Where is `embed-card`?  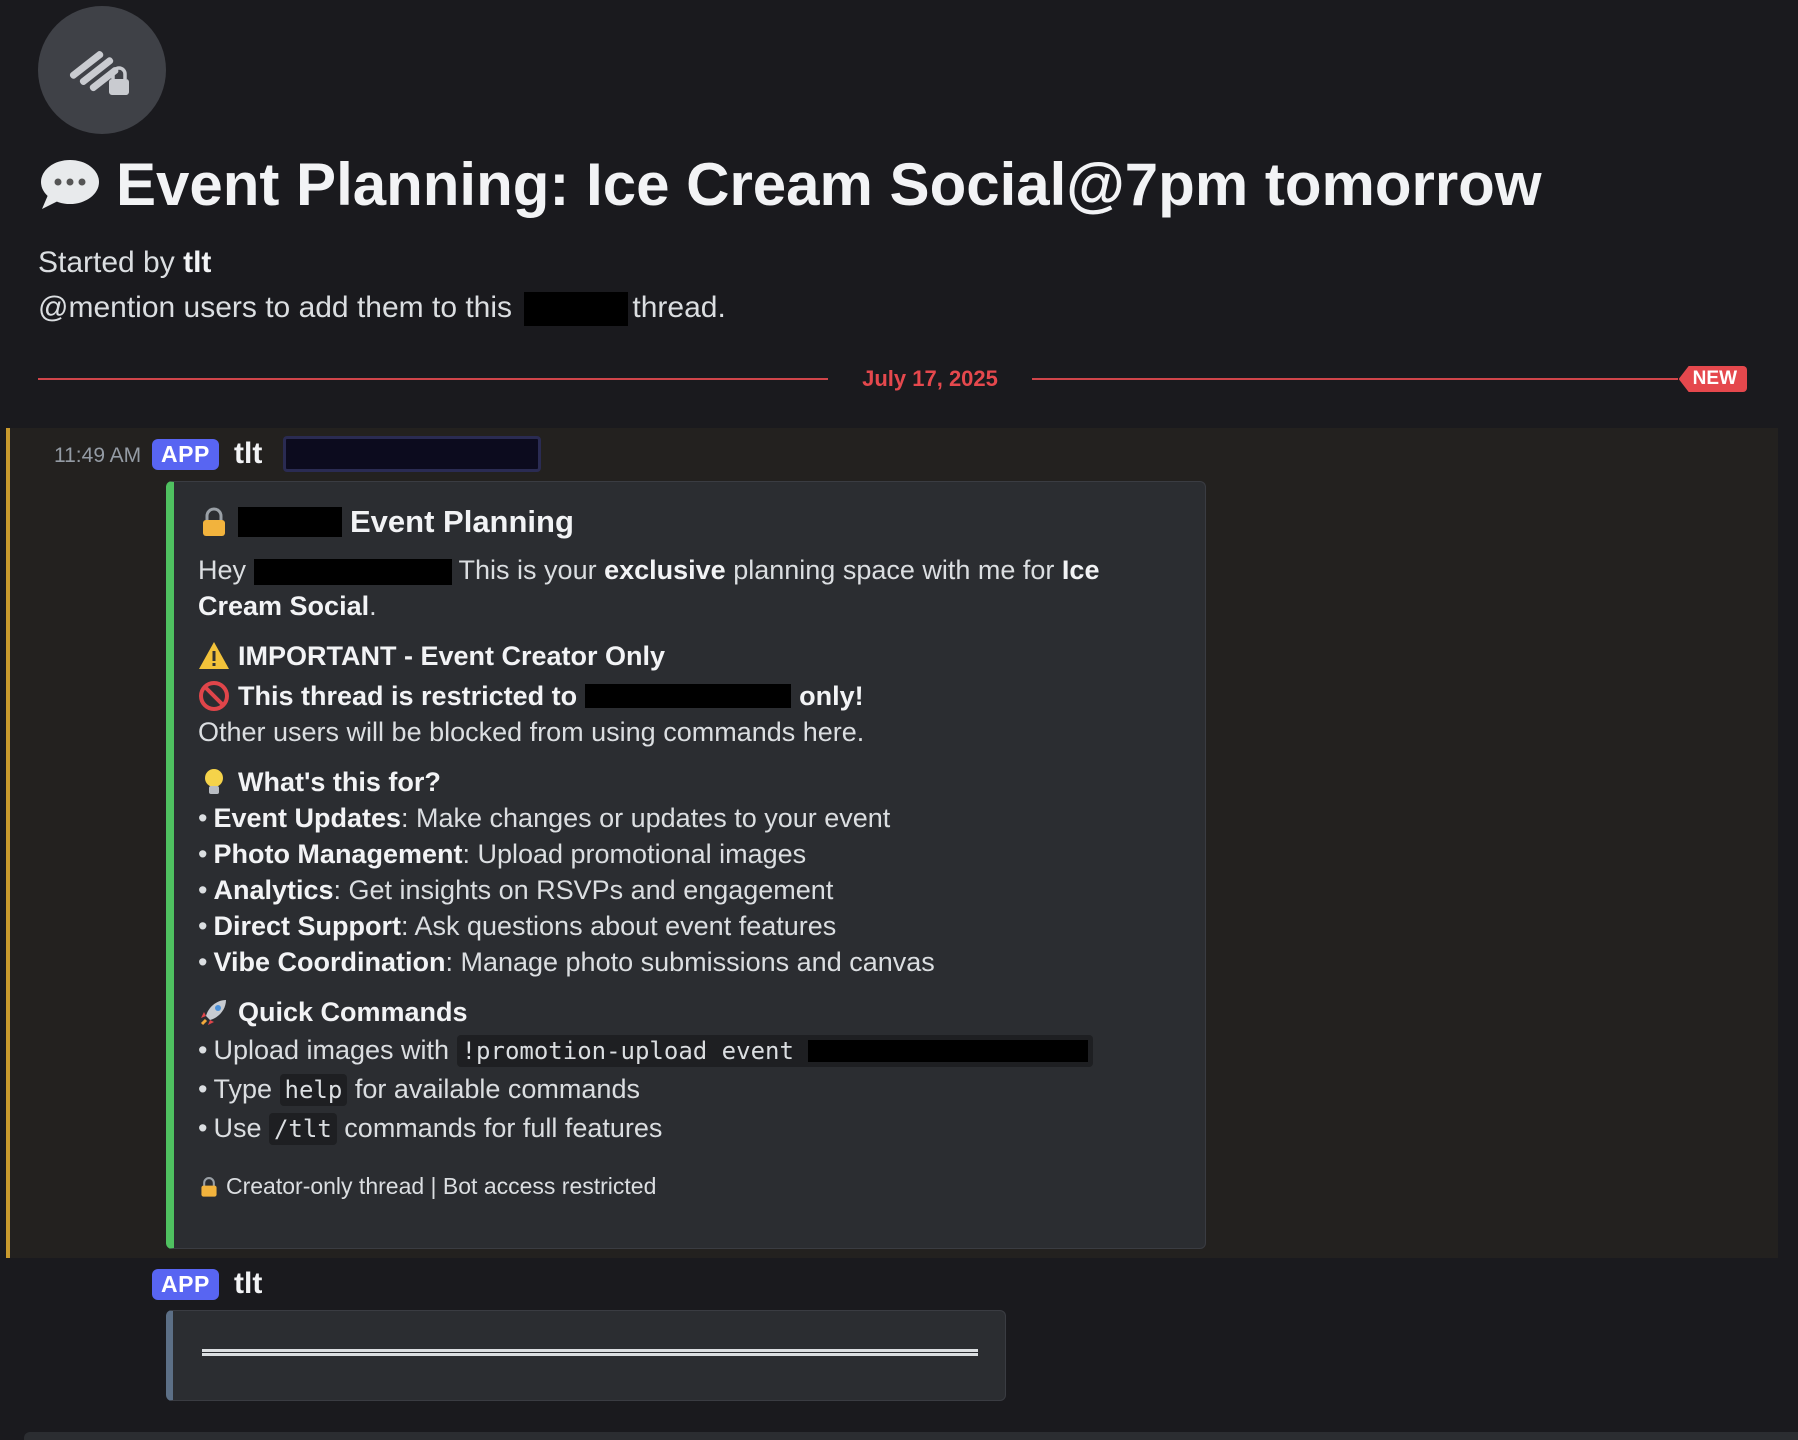
embed-card is located at coordinates (586, 1355).